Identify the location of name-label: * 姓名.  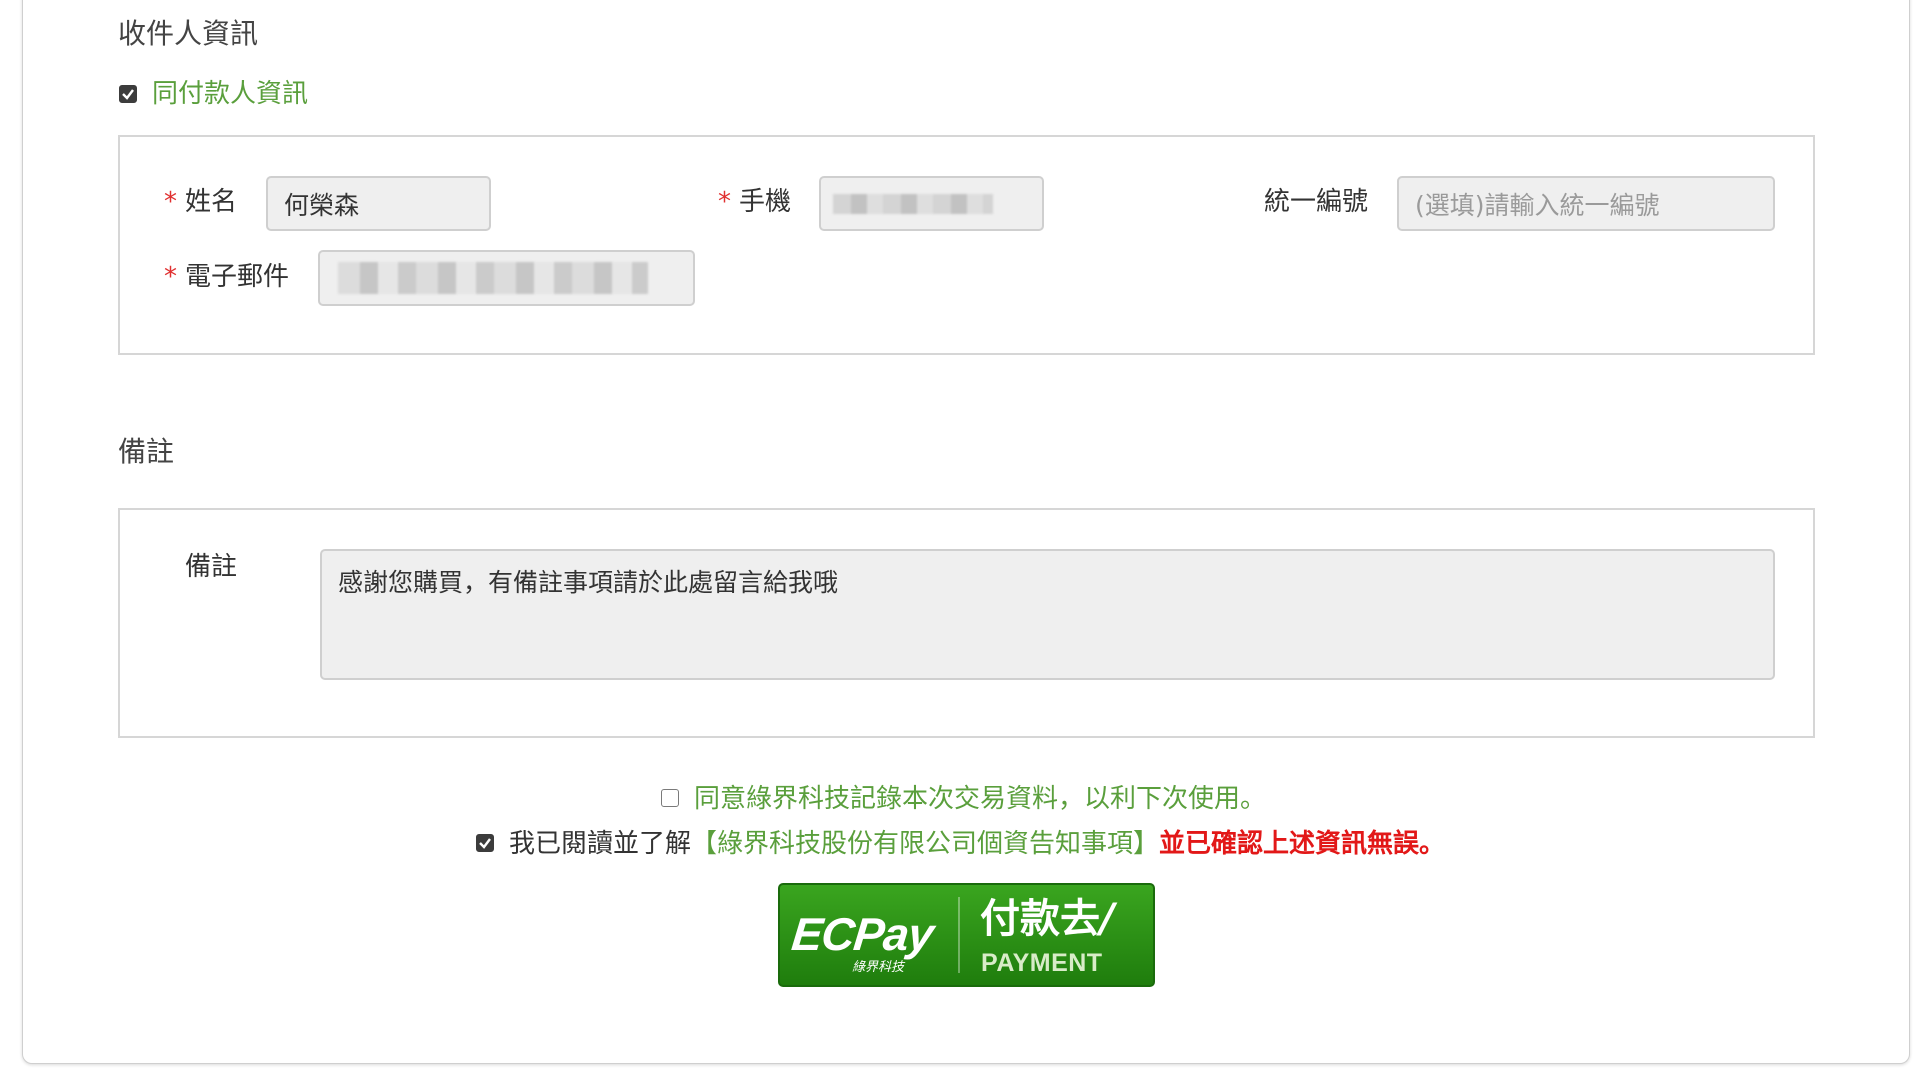
(201, 202).